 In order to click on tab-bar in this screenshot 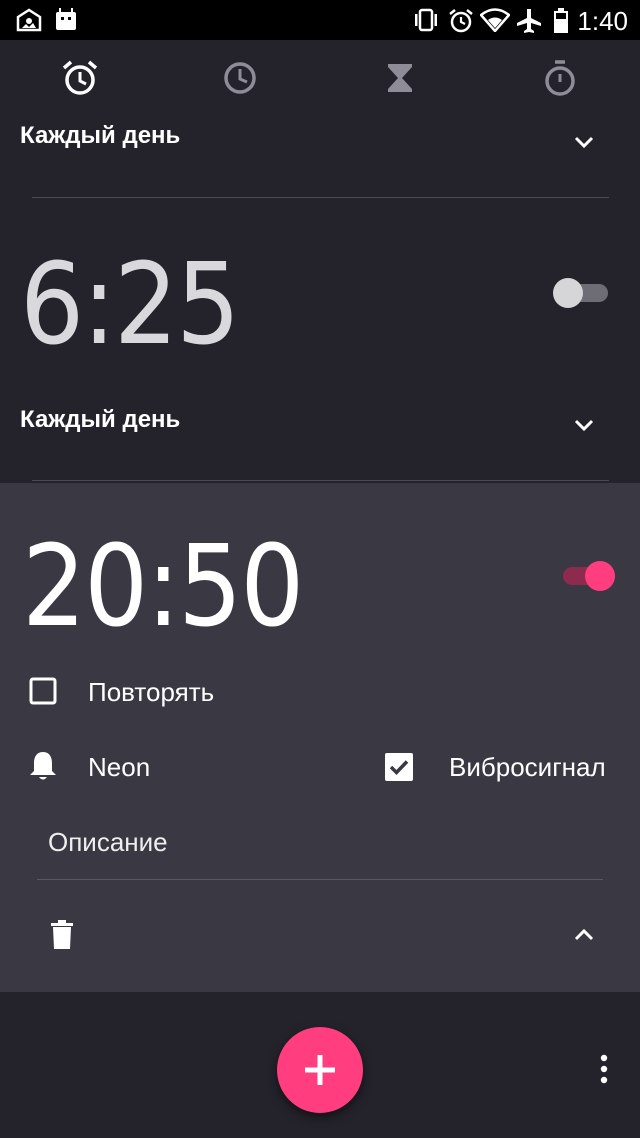, I will do `click(320, 77)`.